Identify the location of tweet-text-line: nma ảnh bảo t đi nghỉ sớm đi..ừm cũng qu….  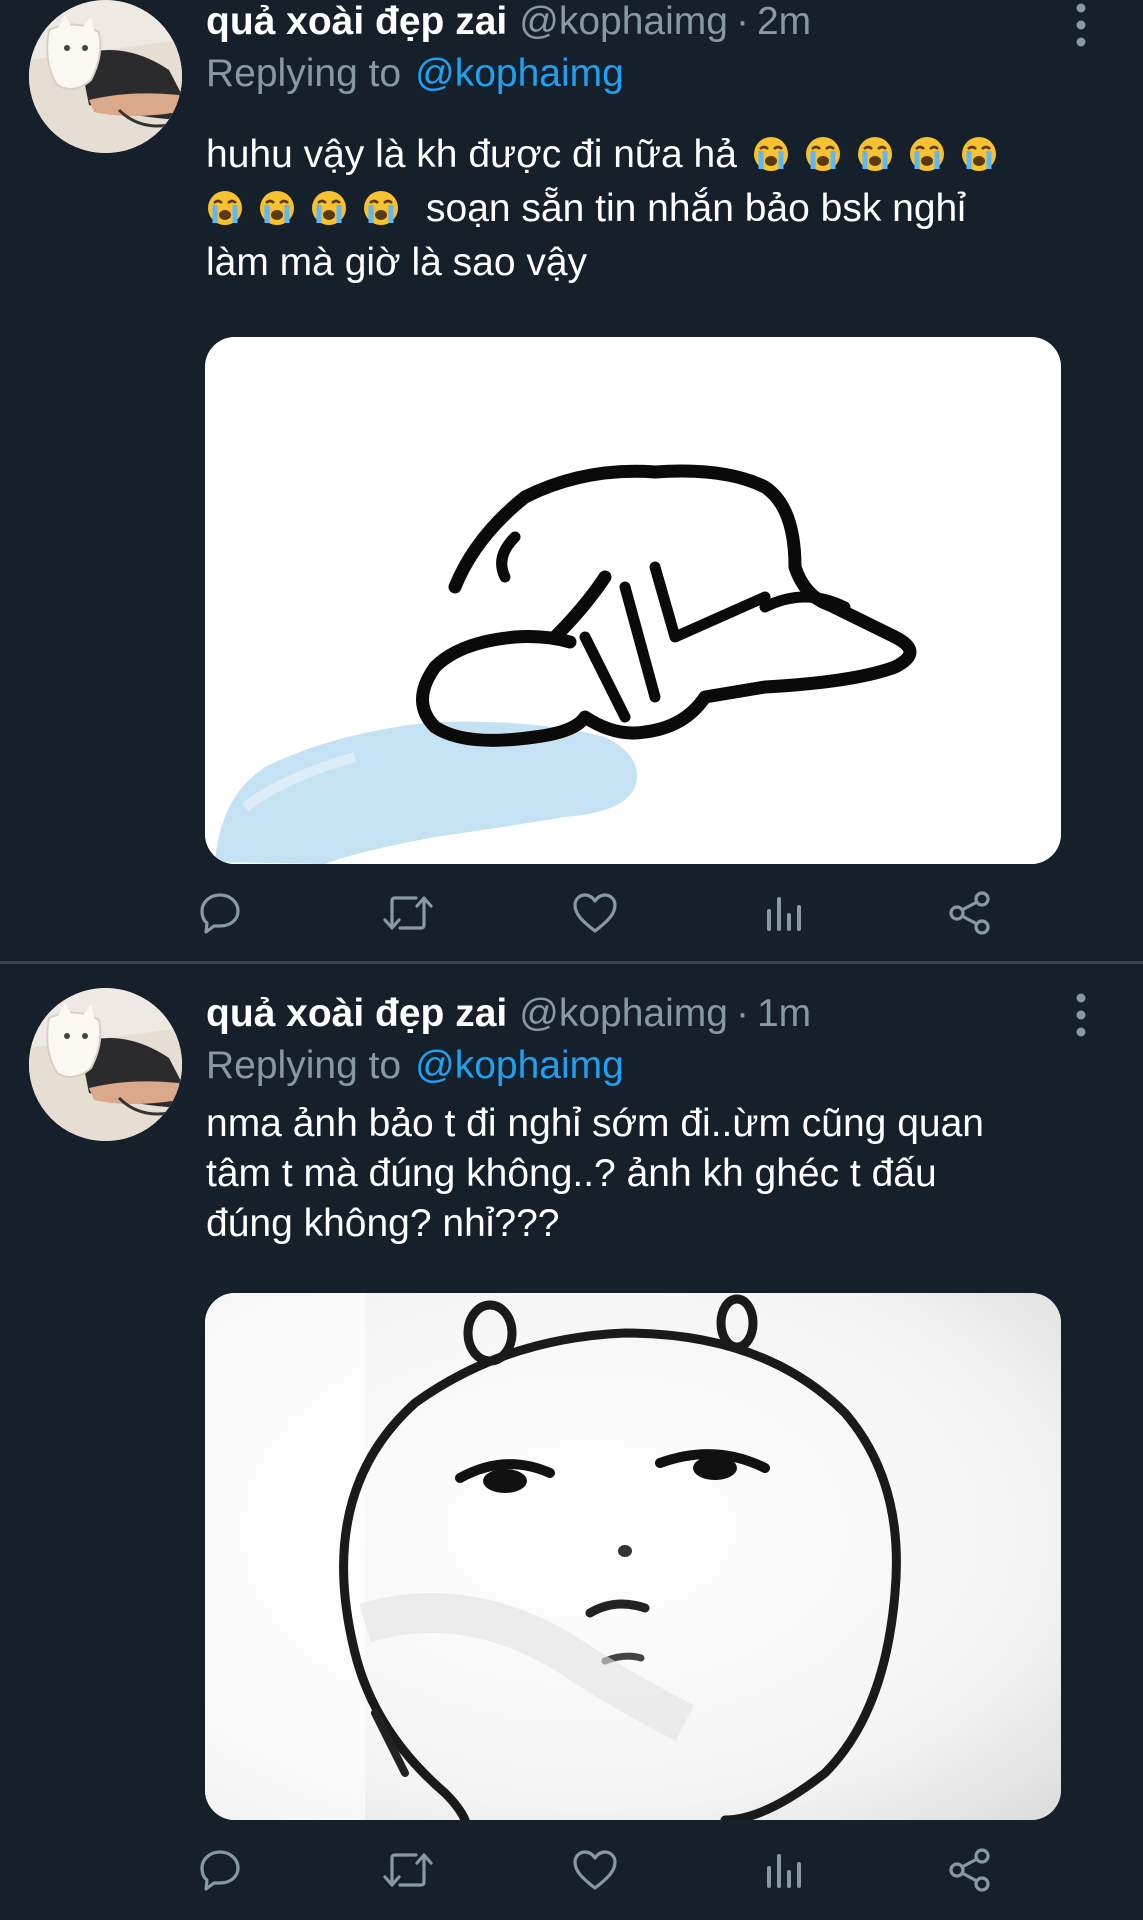
(595, 1123).